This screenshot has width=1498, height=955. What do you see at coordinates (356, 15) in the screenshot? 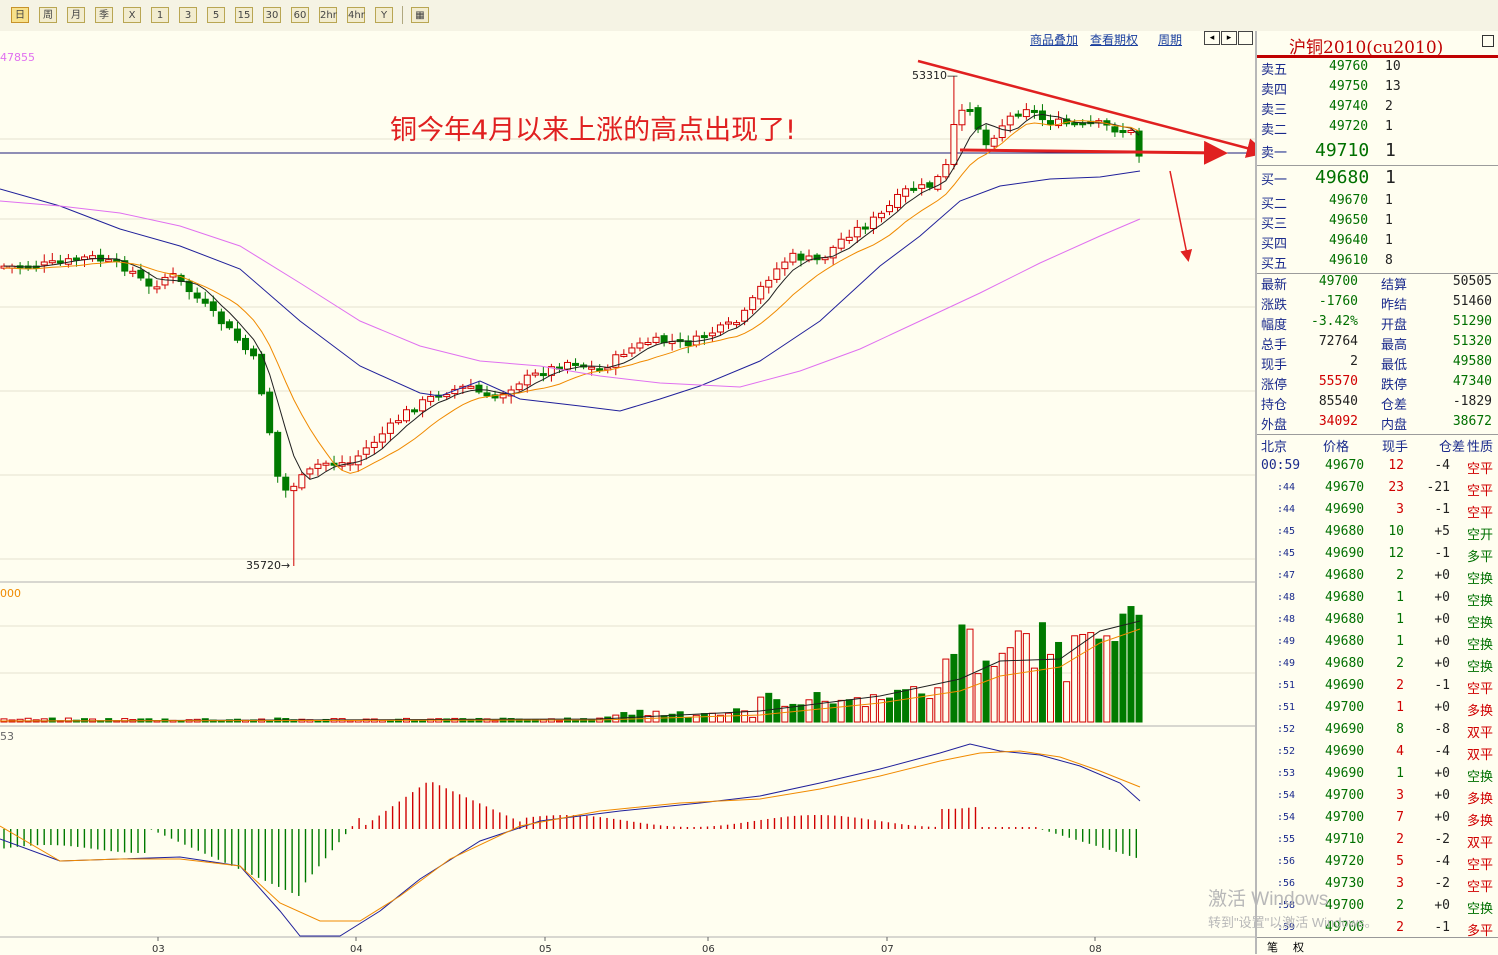
I see `period-button-12: 4hr` at bounding box center [356, 15].